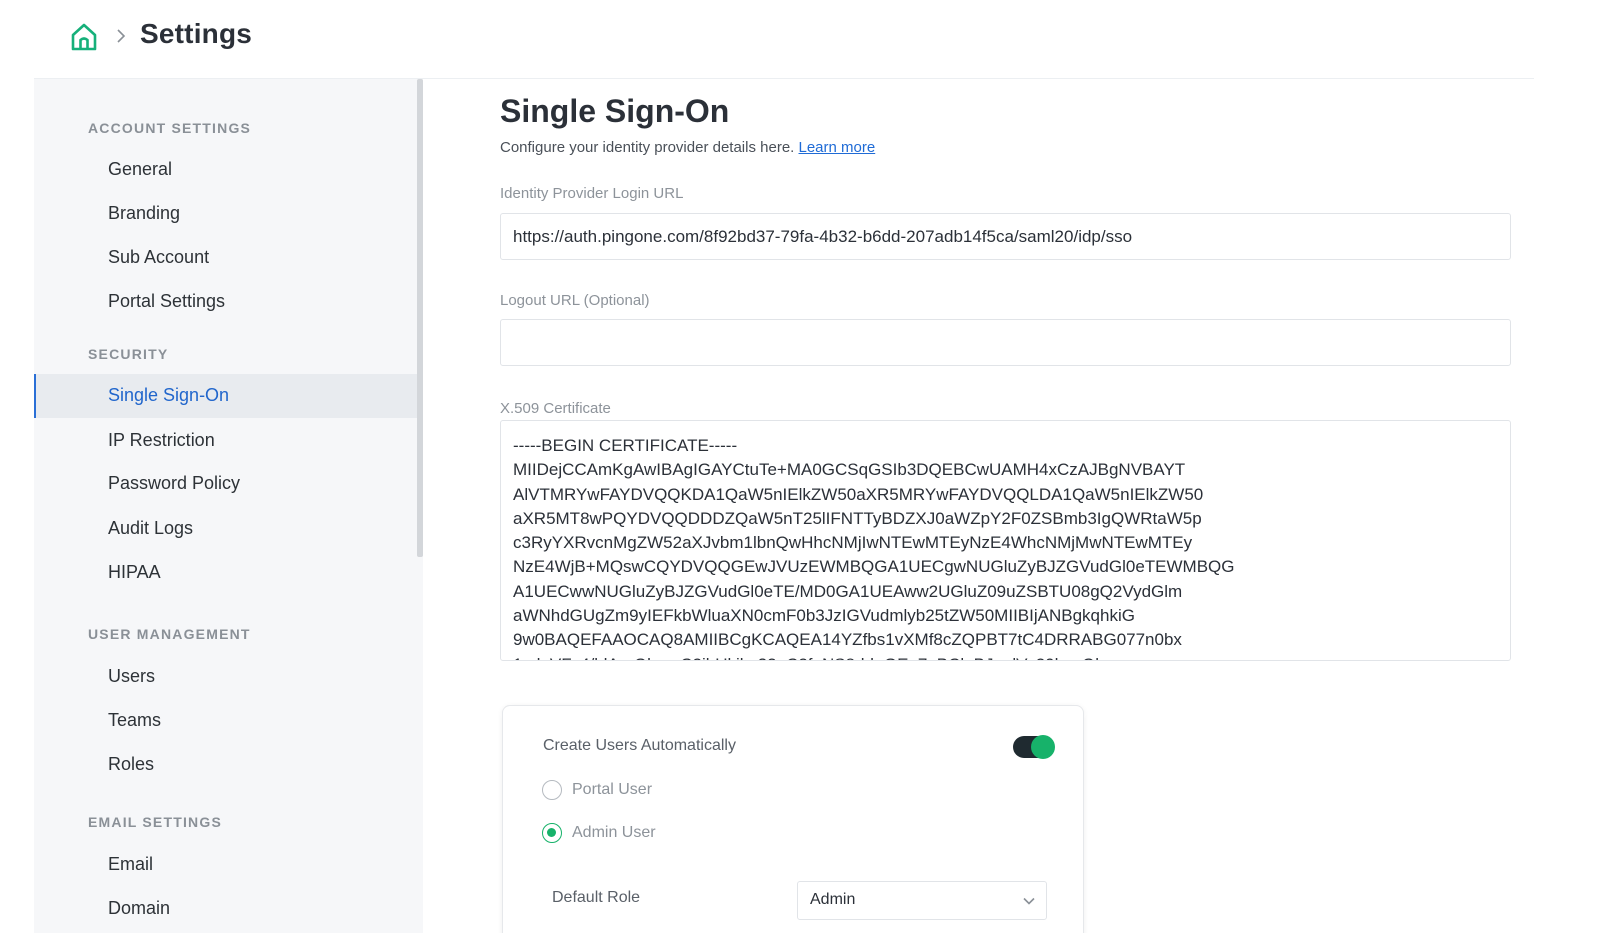 The image size is (1600, 933). What do you see at coordinates (225, 258) in the screenshot?
I see `sidebar-item-sub-account: Sub Account` at bounding box center [225, 258].